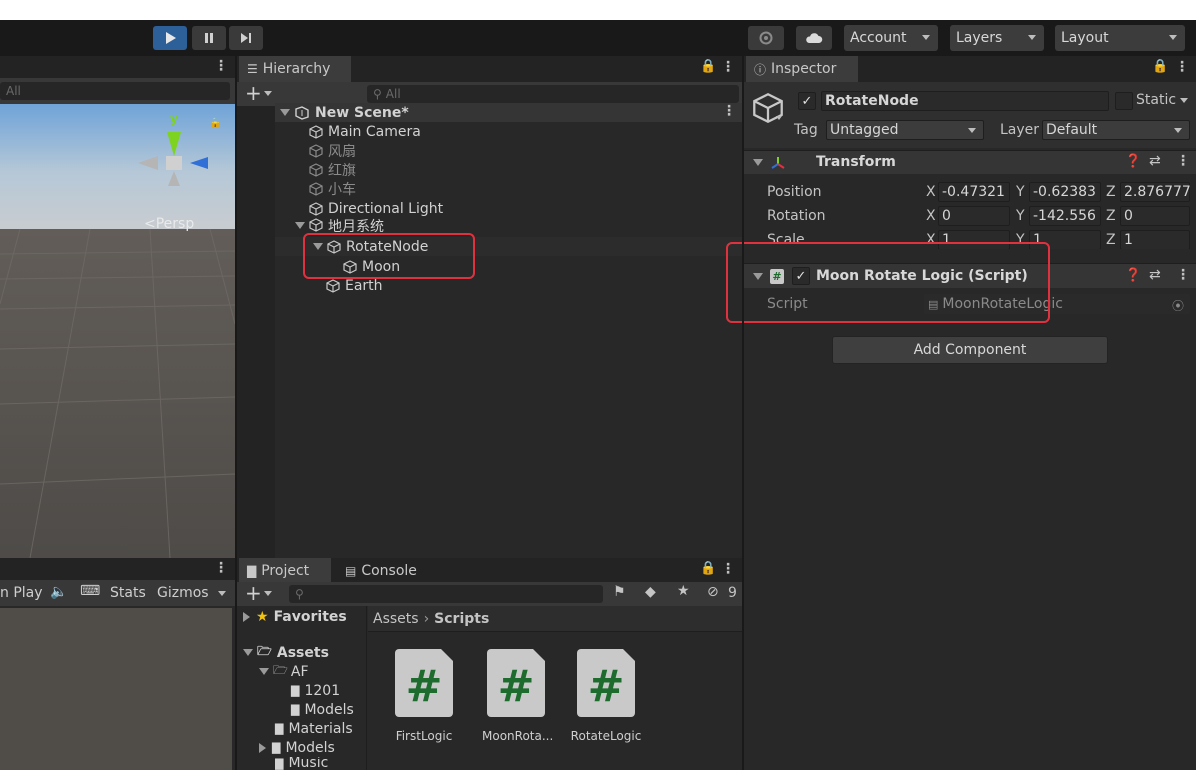 The image size is (1196, 770). What do you see at coordinates (508, 112) in the screenshot?
I see `scene-root-row: New Scene* ⋮` at bounding box center [508, 112].